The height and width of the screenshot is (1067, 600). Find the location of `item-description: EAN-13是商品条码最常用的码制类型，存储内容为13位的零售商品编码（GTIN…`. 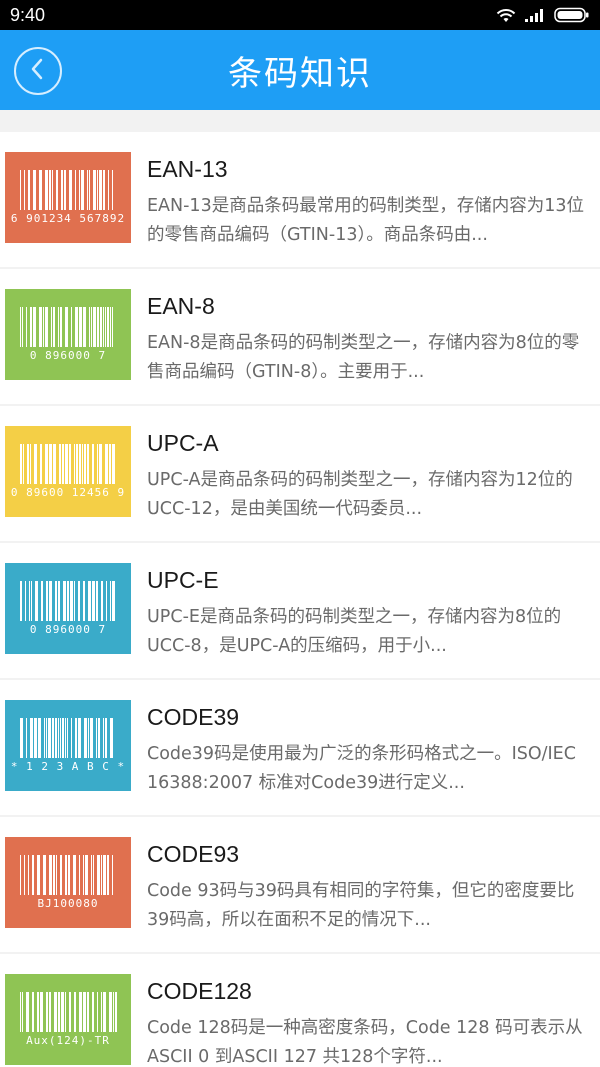

item-description: EAN-13是商品条码最常用的码制类型，存储内容为13位的零售商品编码（GTIN… is located at coordinates (365, 220).